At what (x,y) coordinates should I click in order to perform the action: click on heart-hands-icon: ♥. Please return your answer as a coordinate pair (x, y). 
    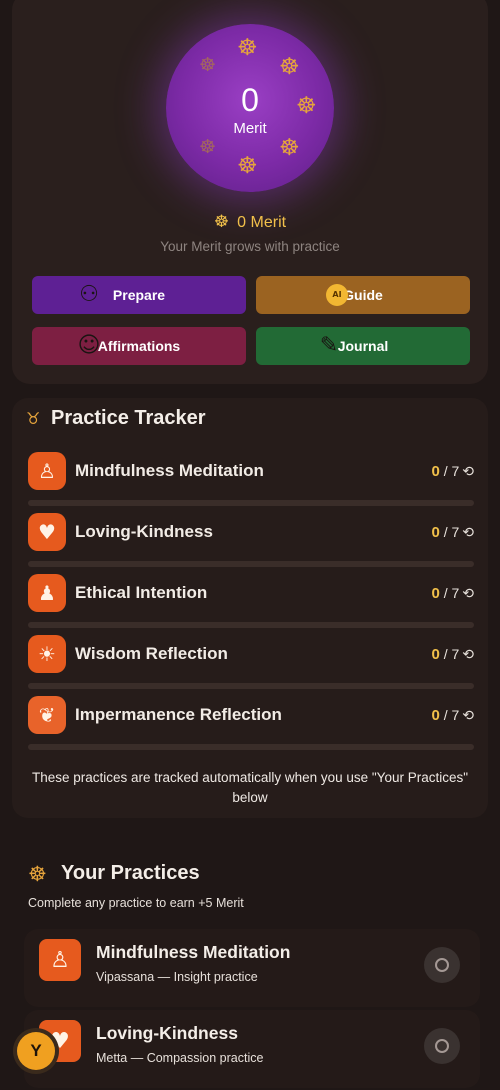
    Looking at the image, I should click on (47, 532).